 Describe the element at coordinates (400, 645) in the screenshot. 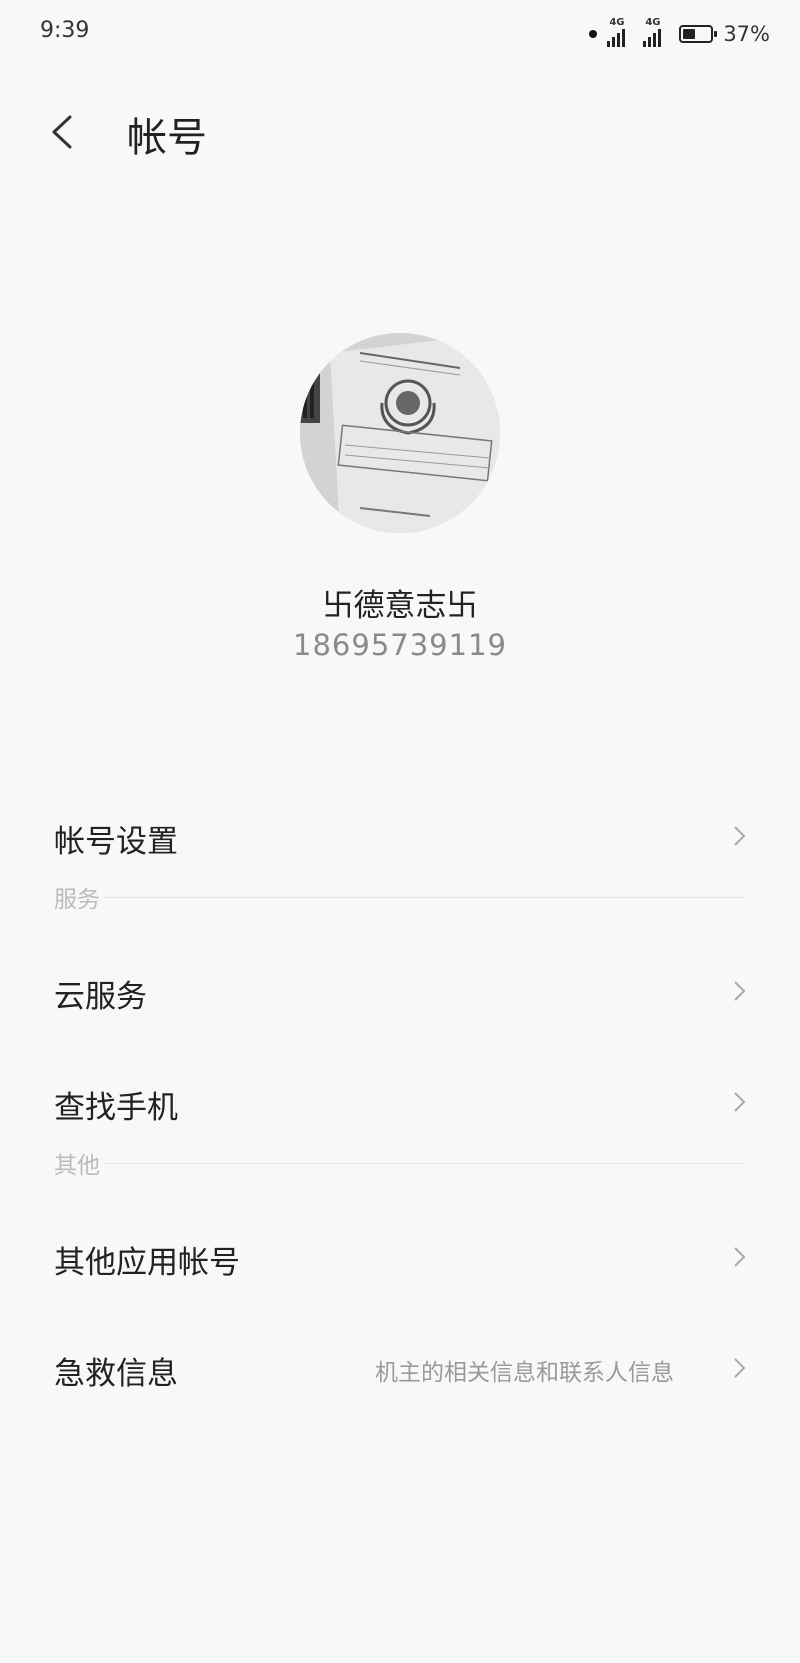

I see `profile-phone: 18695739119` at that location.